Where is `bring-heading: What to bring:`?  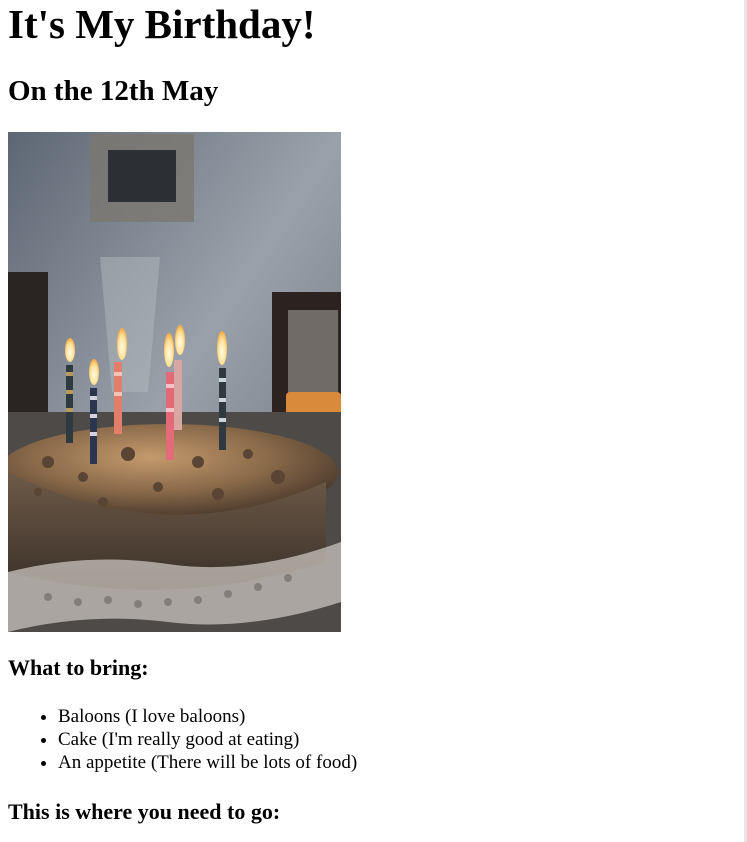
bring-heading: What to bring: is located at coordinates (78, 667).